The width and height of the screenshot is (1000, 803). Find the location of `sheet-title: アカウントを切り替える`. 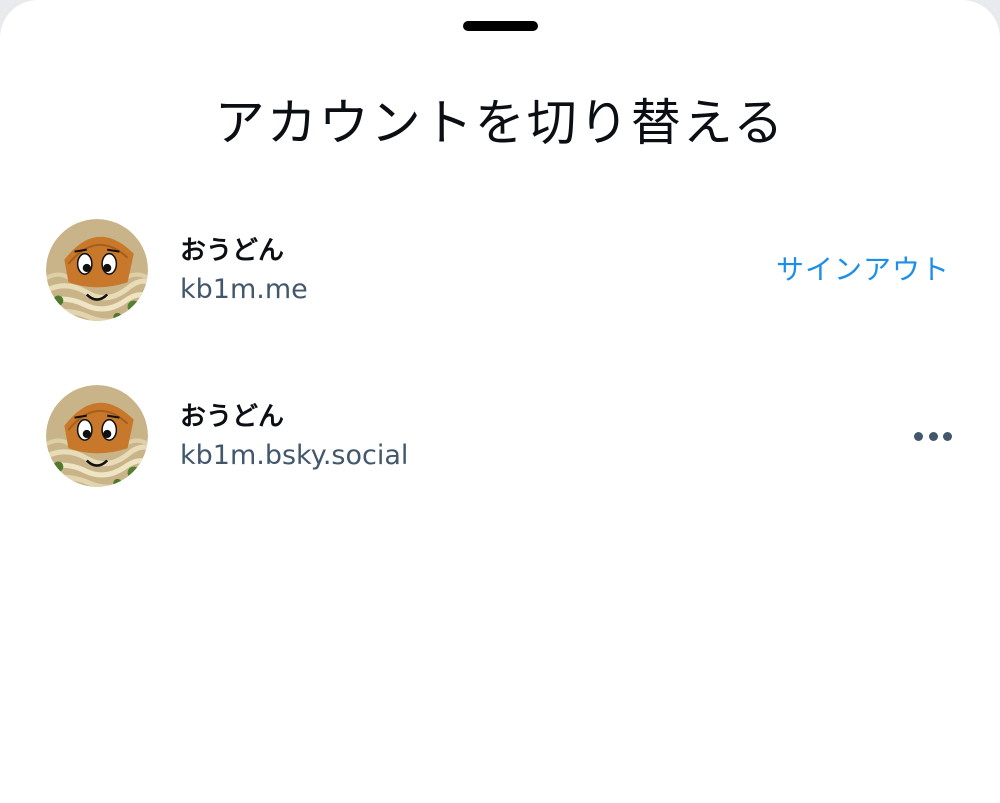

sheet-title: アカウントを切り替える is located at coordinates (500, 123).